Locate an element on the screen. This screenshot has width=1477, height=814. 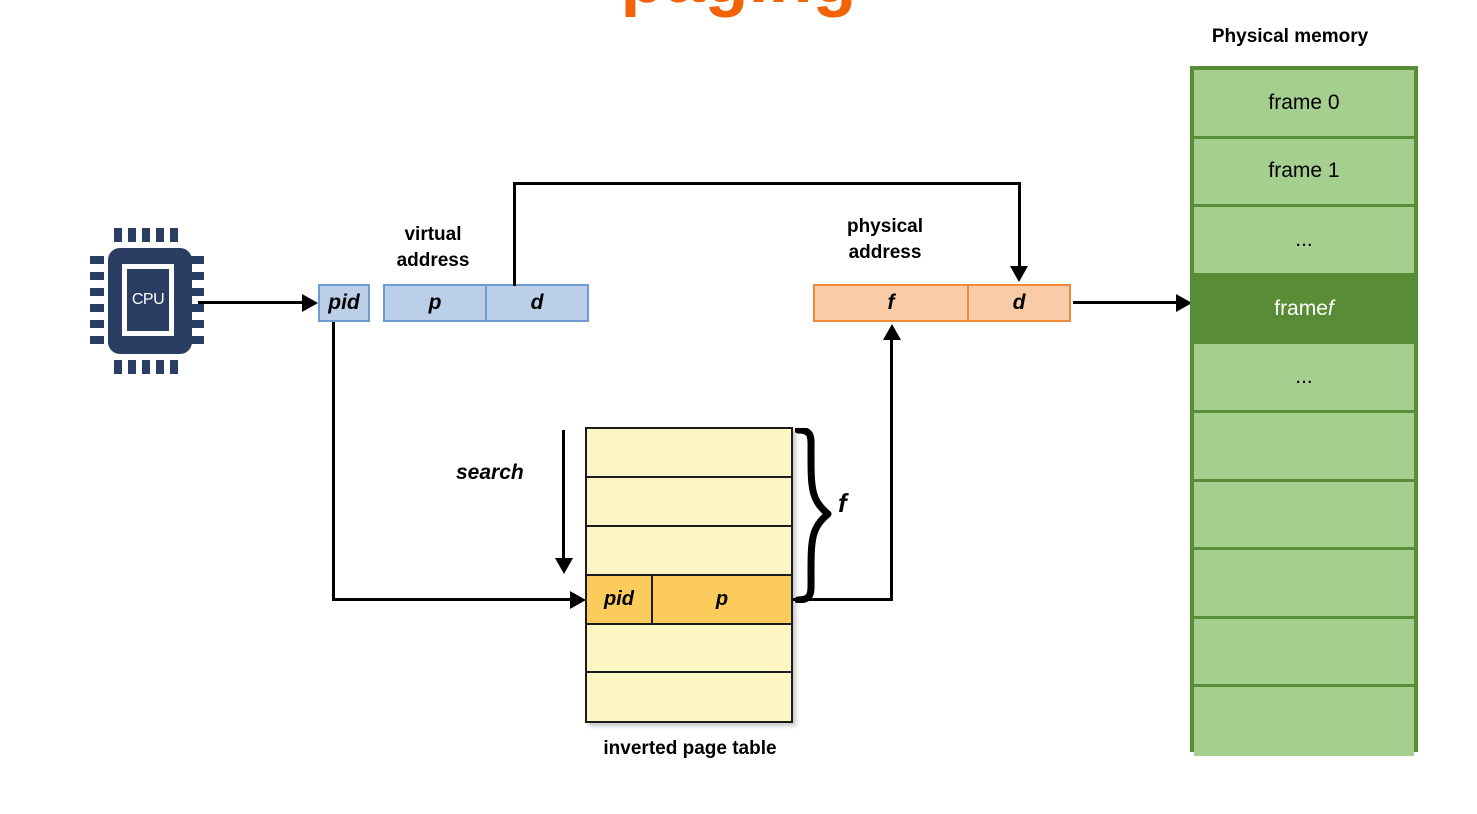
cpu-to-pid-arrowhead is located at coordinates (310, 303).